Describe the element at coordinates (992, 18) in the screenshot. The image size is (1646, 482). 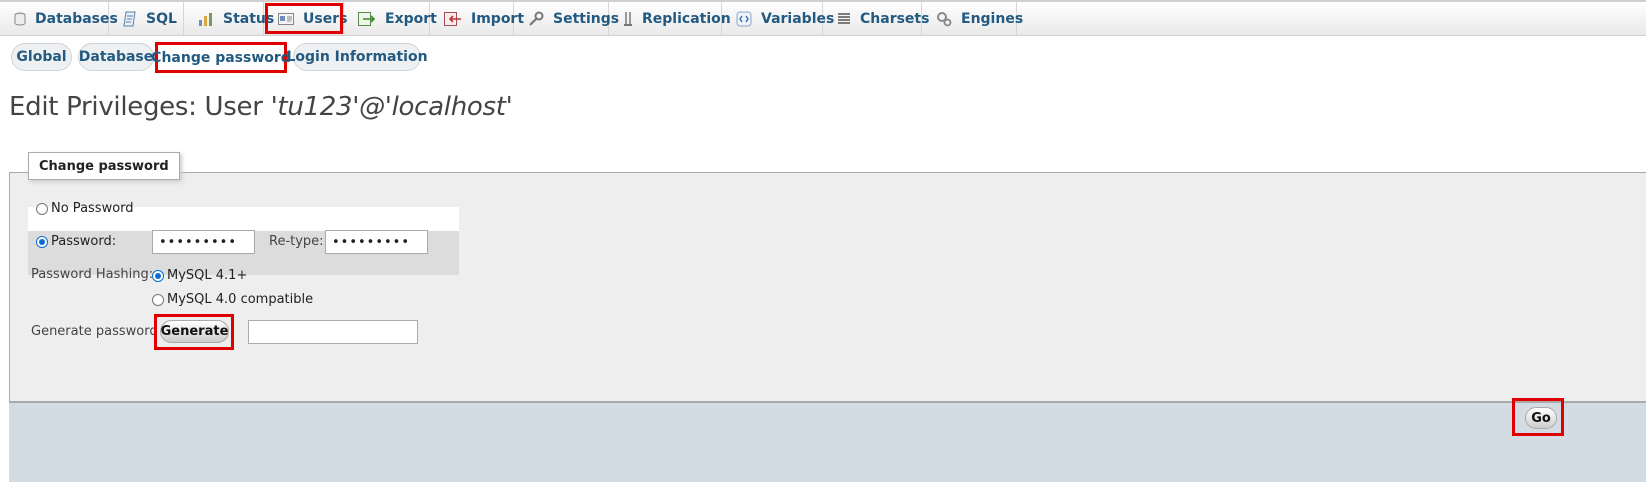
I see `tab-label: Engines` at that location.